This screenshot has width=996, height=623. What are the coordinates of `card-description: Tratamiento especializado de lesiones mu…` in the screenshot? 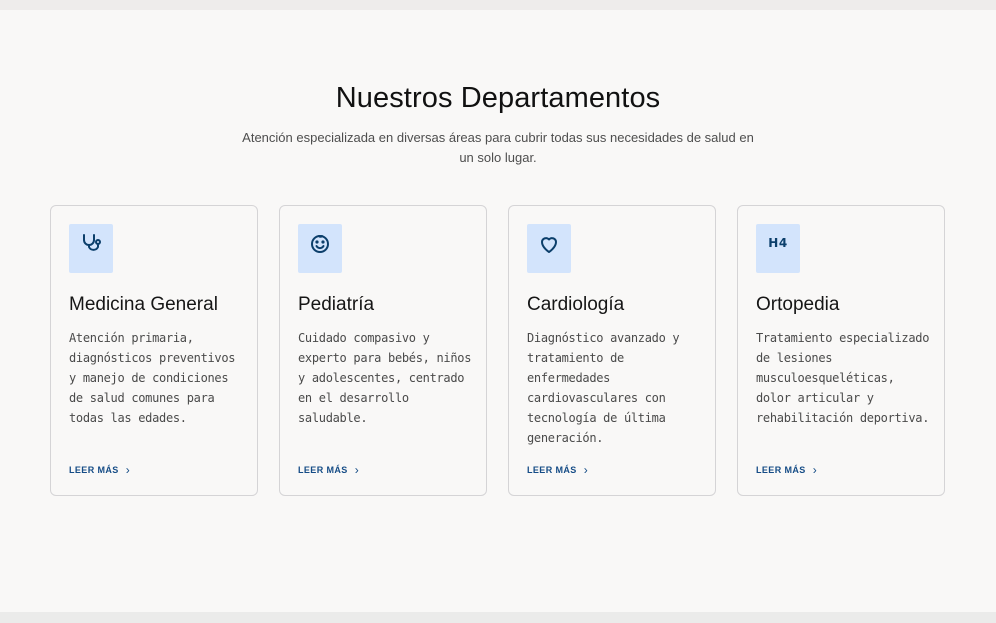 It's located at (843, 378).